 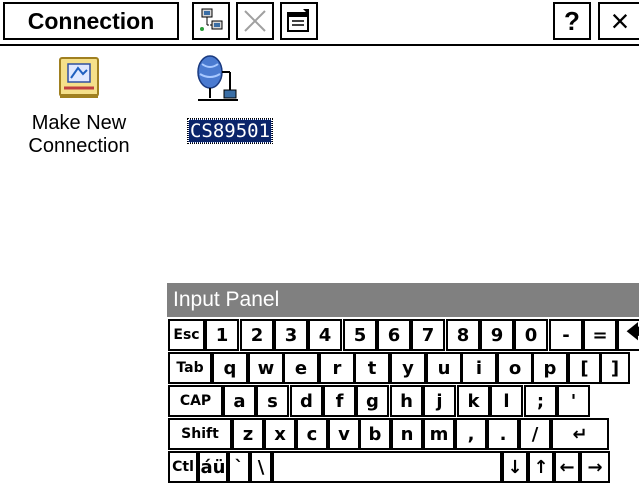 I want to click on key-y: y, so click(x=408, y=368).